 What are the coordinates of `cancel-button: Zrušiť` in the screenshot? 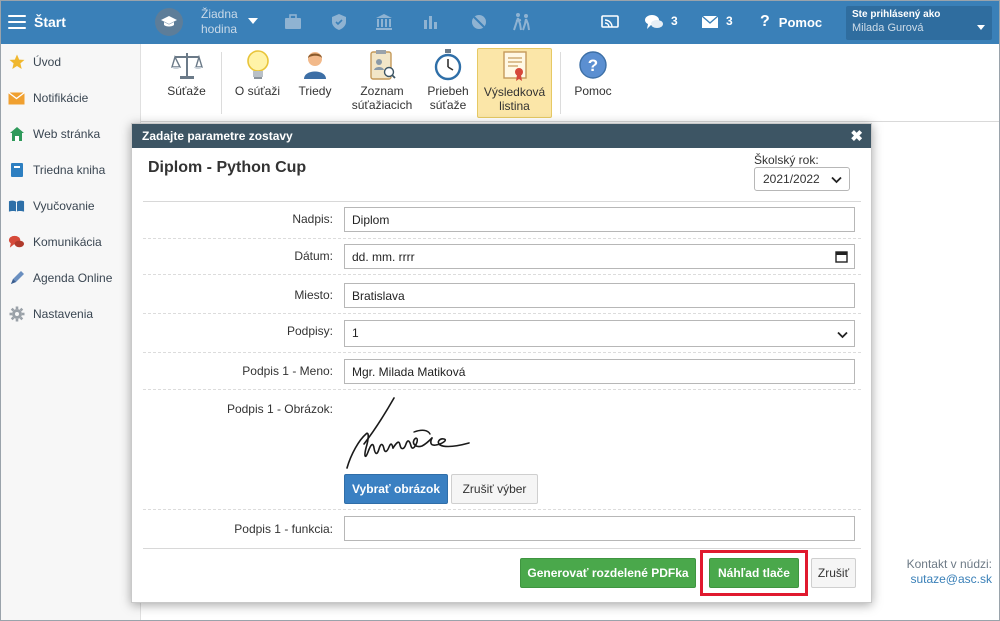 It's located at (833, 573).